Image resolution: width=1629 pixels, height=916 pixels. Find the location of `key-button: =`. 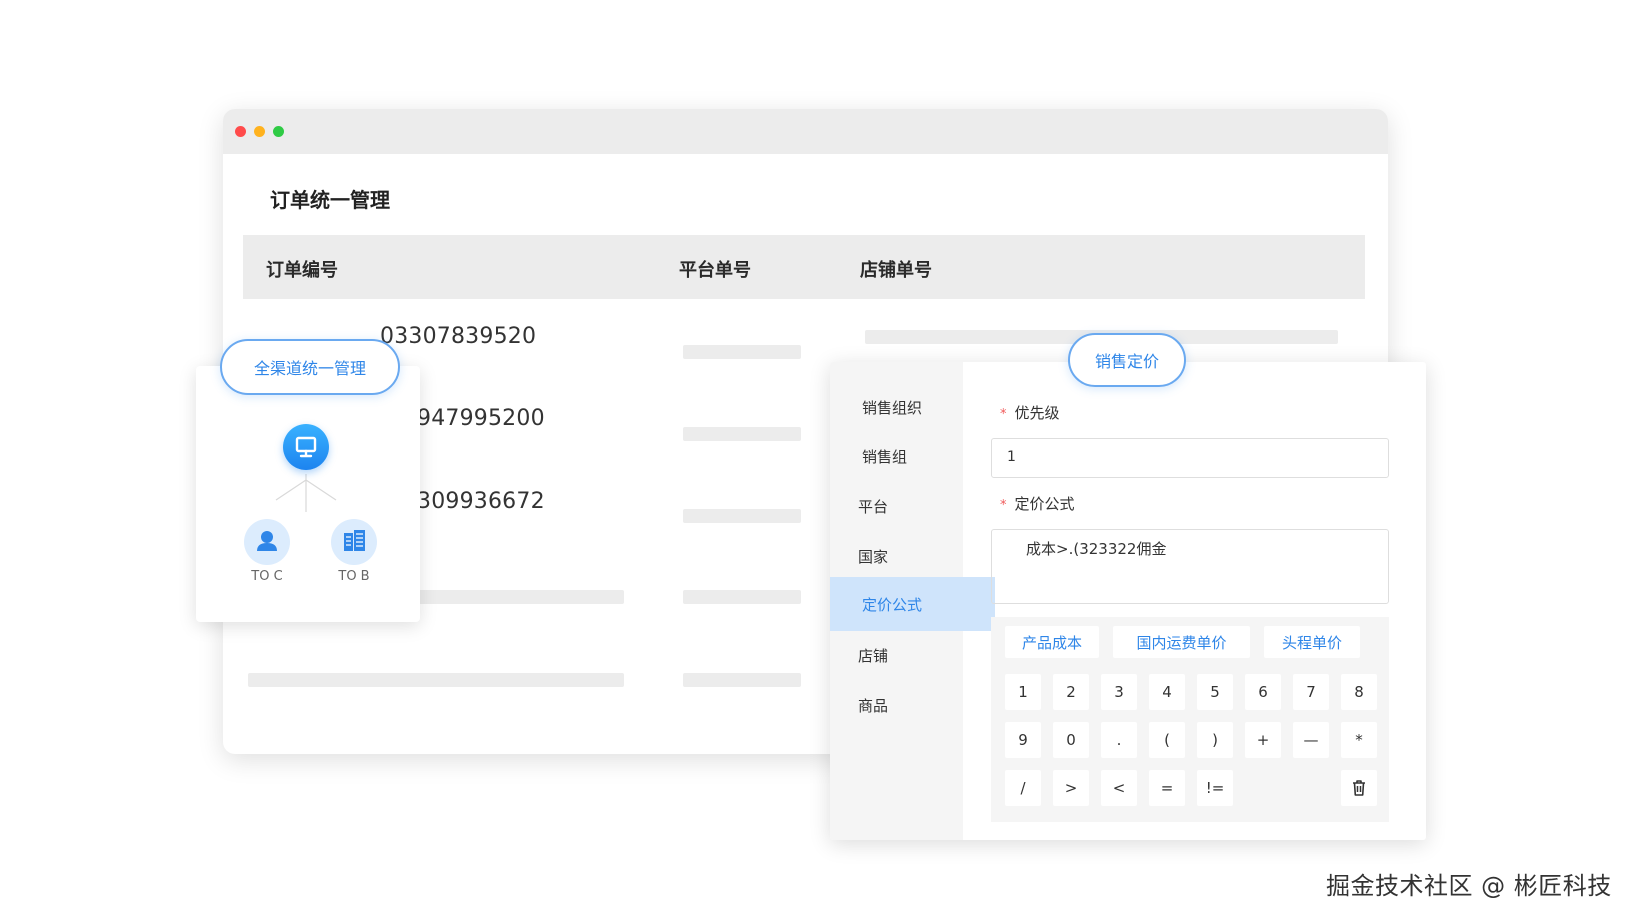

key-button: = is located at coordinates (1167, 788).